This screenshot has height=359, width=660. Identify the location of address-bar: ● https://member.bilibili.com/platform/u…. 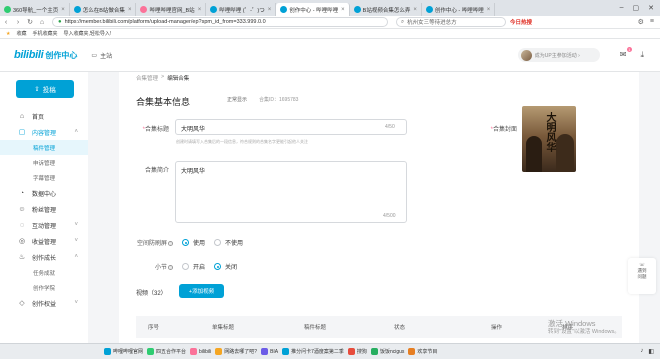
(220, 22).